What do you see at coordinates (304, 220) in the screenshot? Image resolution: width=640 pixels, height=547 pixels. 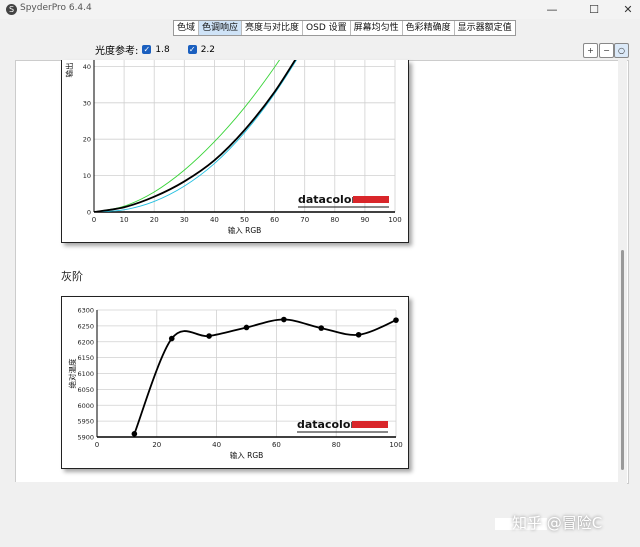 I see `x-tick-label: 70` at bounding box center [304, 220].